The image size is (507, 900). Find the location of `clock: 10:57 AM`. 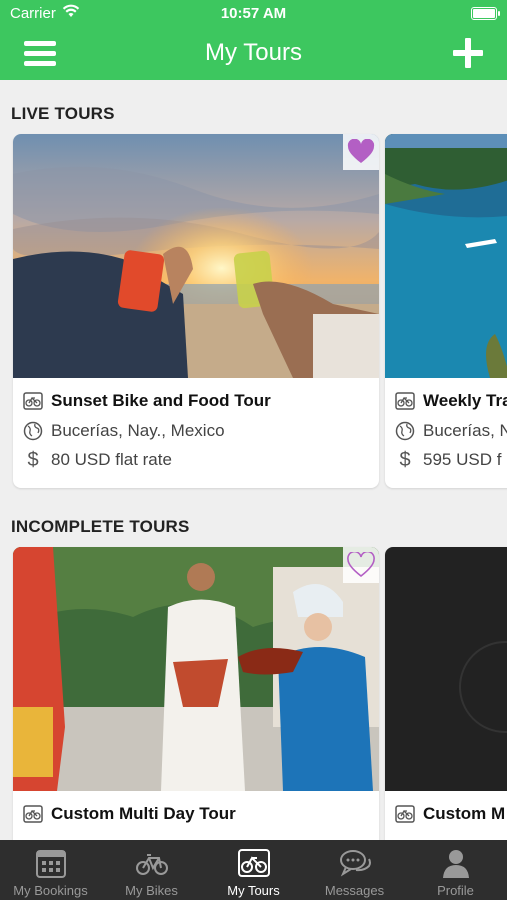

clock: 10:57 AM is located at coordinates (253, 13).